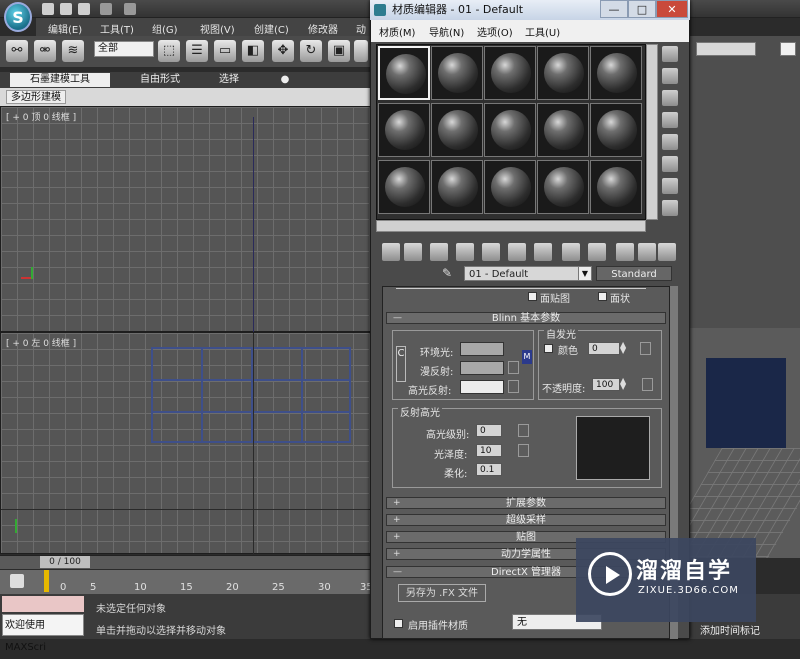  I want to click on menu-create: 创建(C), so click(271, 28).